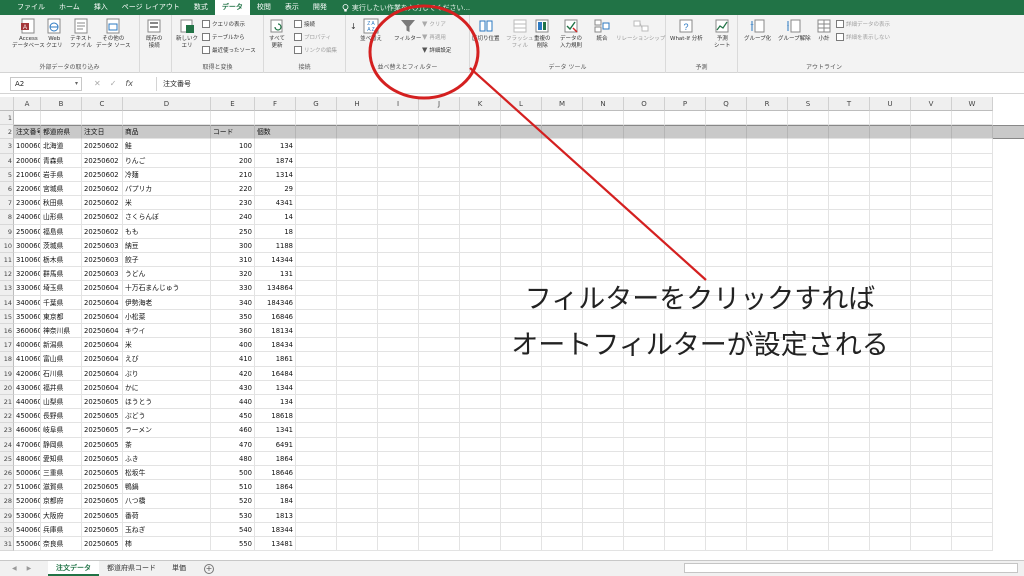  Describe the element at coordinates (27, 231) in the screenshot. I see `cell: 25006001` at that location.